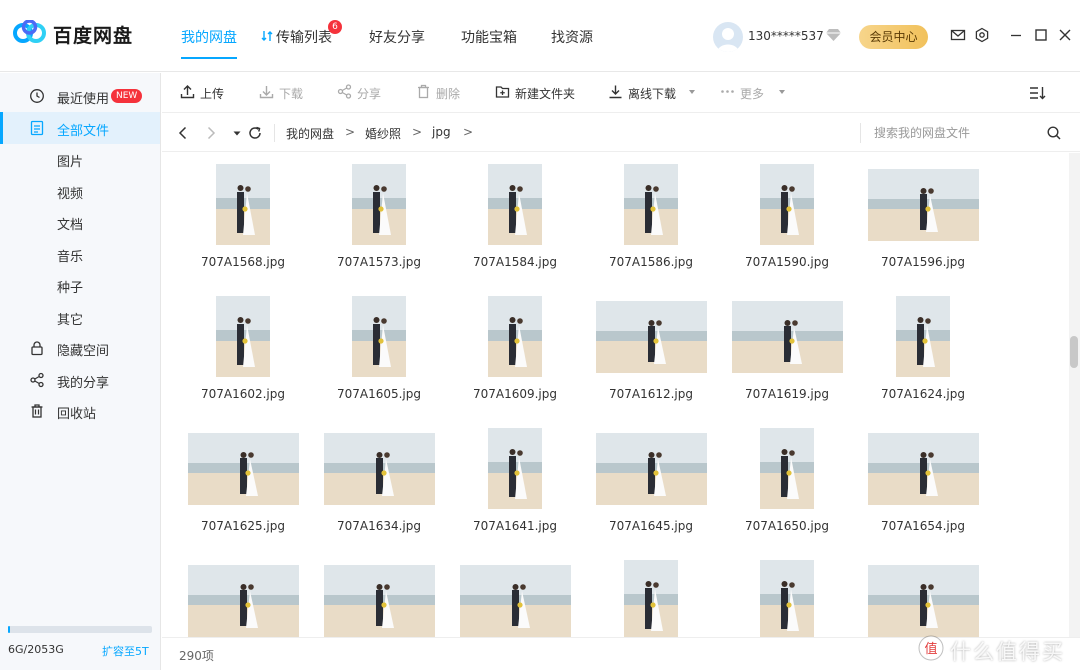 The image size is (1080, 670). What do you see at coordinates (1037, 93) in the screenshot?
I see `sort-icon` at bounding box center [1037, 93].